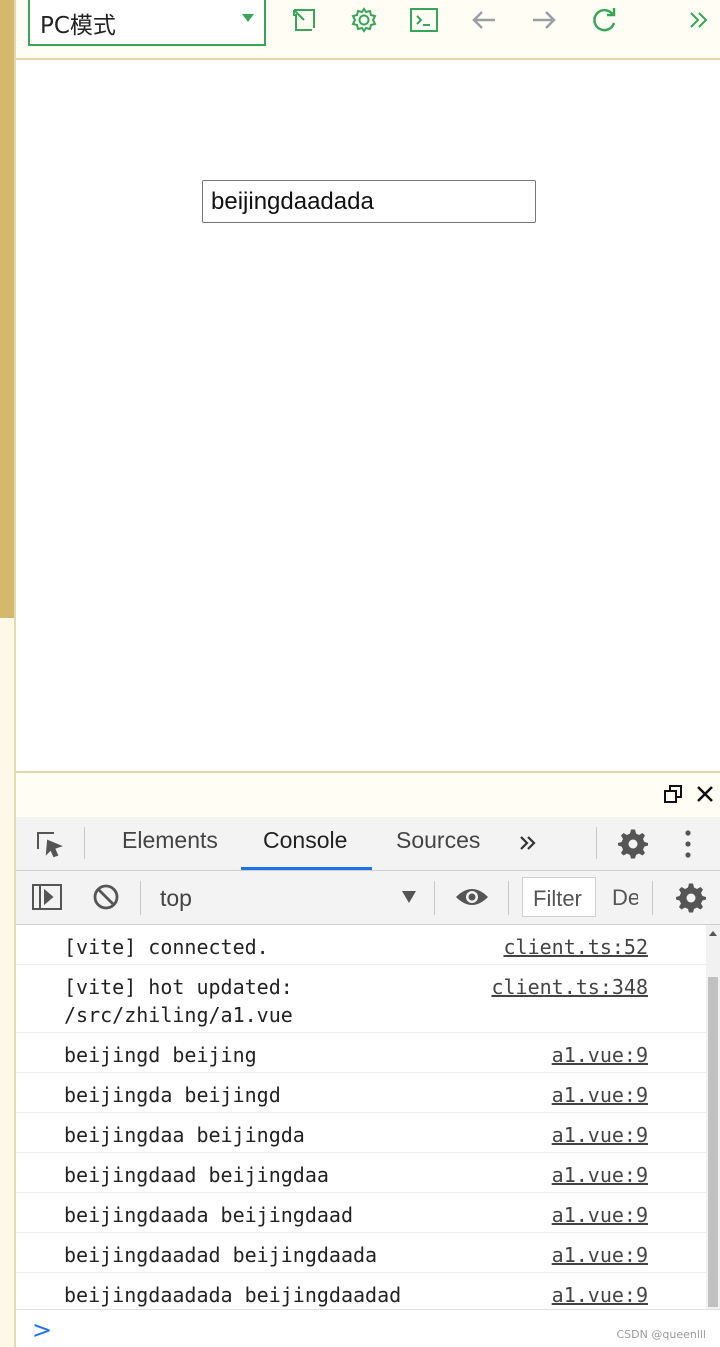  I want to click on log-entry: beijingdaa beijingda a1.vue:9, so click(361, 1133).